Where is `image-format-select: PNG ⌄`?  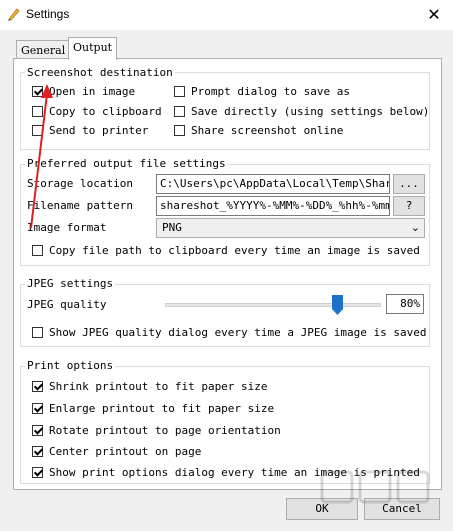
image-format-select: PNG ⌄ is located at coordinates (290, 228).